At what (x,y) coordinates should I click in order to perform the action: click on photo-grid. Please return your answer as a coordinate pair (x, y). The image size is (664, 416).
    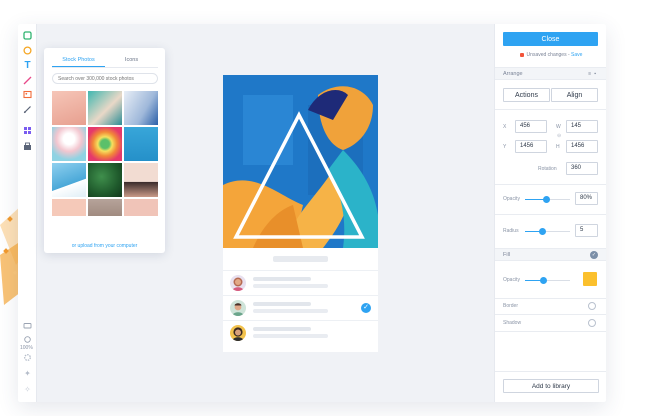
    Looking at the image, I should click on (105, 153).